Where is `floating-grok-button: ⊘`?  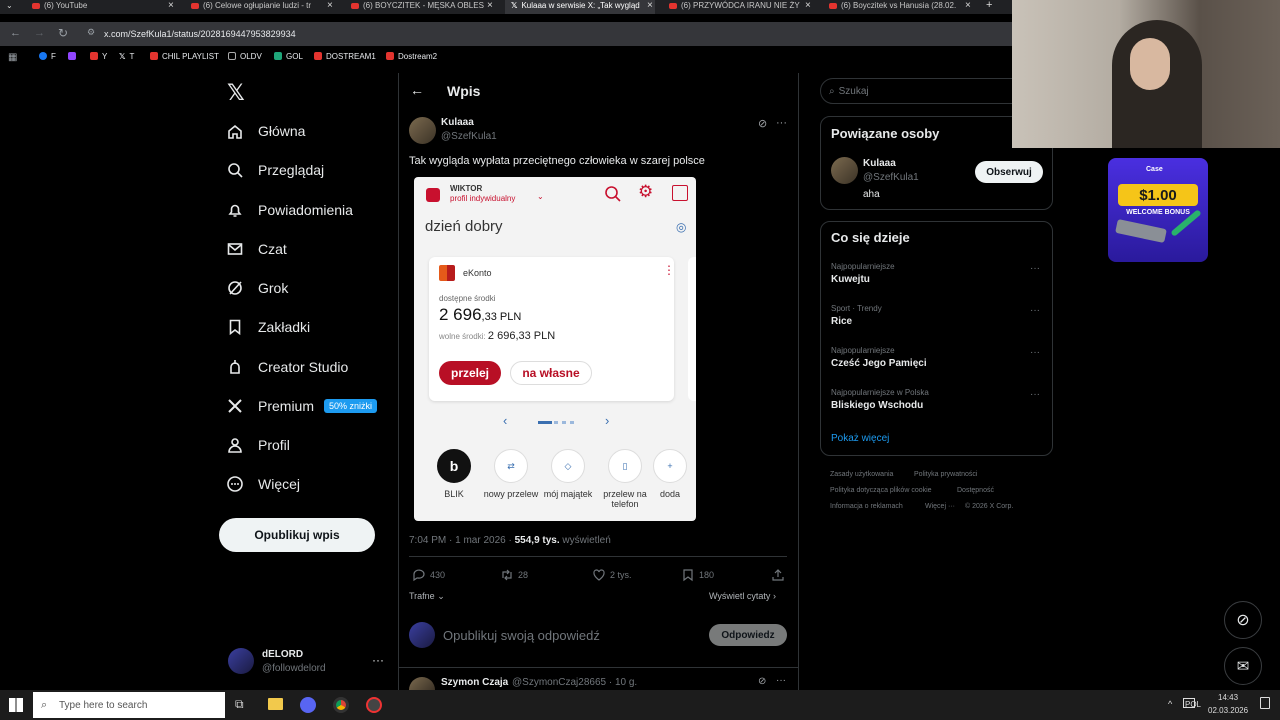 floating-grok-button: ⊘ is located at coordinates (1243, 620).